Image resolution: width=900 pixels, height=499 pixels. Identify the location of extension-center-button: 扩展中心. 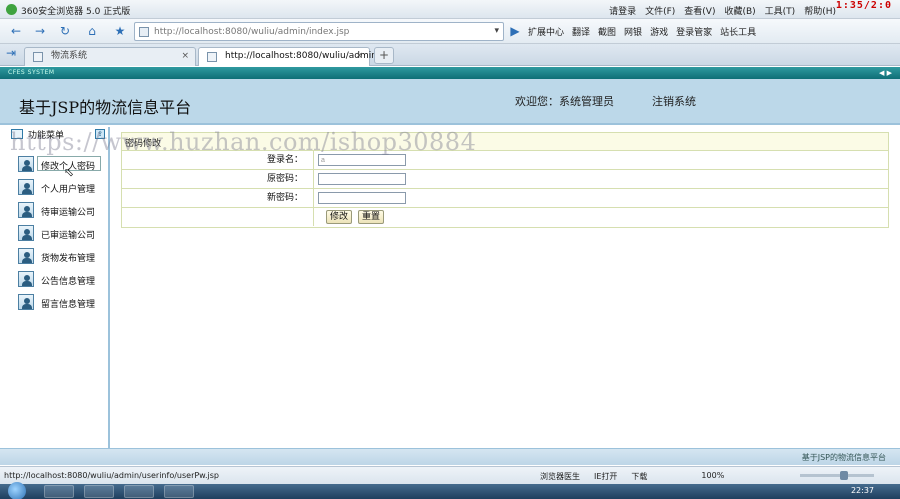
(546, 31).